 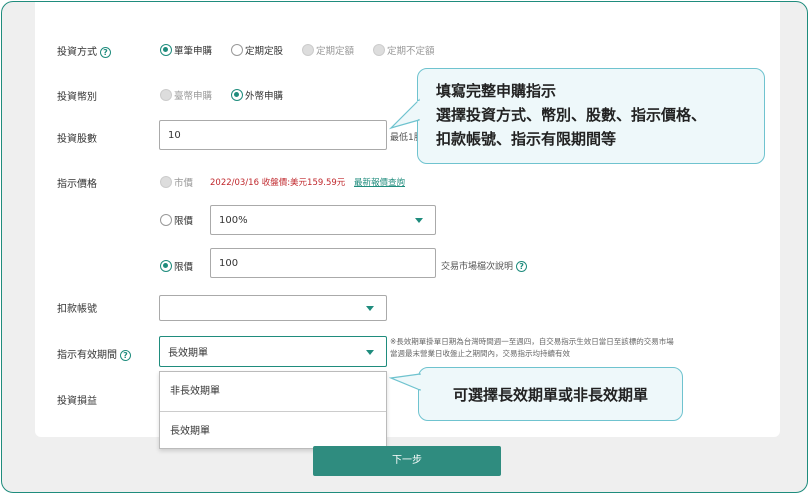 I want to click on shares-input: 10, so click(x=273, y=135).